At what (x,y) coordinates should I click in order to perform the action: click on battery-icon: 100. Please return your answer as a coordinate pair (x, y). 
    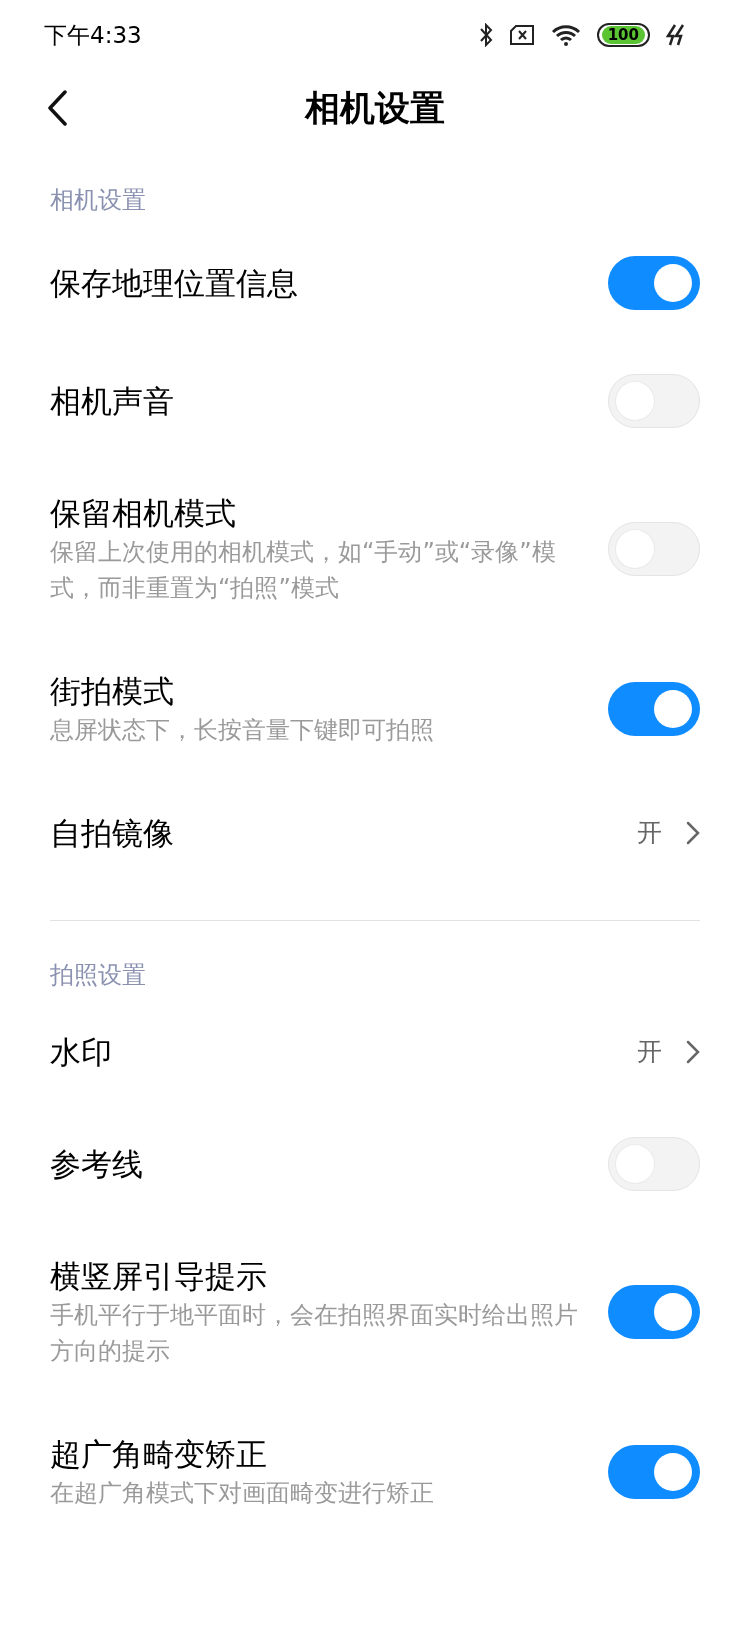
    Looking at the image, I should click on (623, 35).